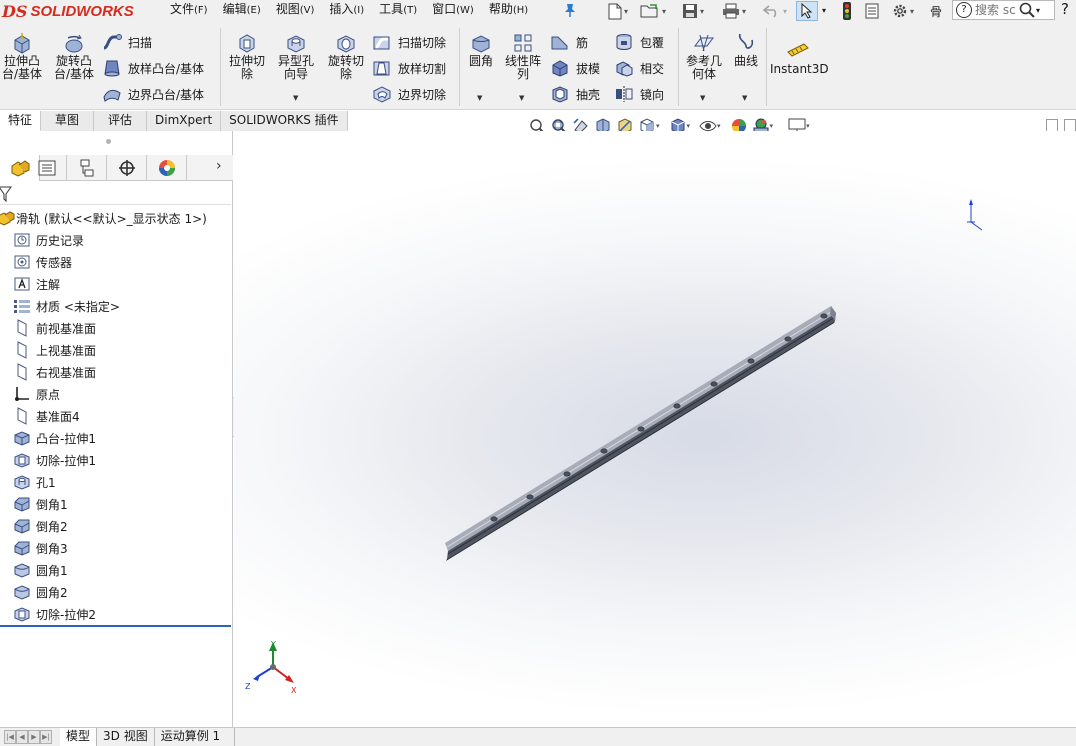 The height and width of the screenshot is (746, 1076). Describe the element at coordinates (127, 42) in the screenshot. I see `sweep-button: 扫描` at that location.